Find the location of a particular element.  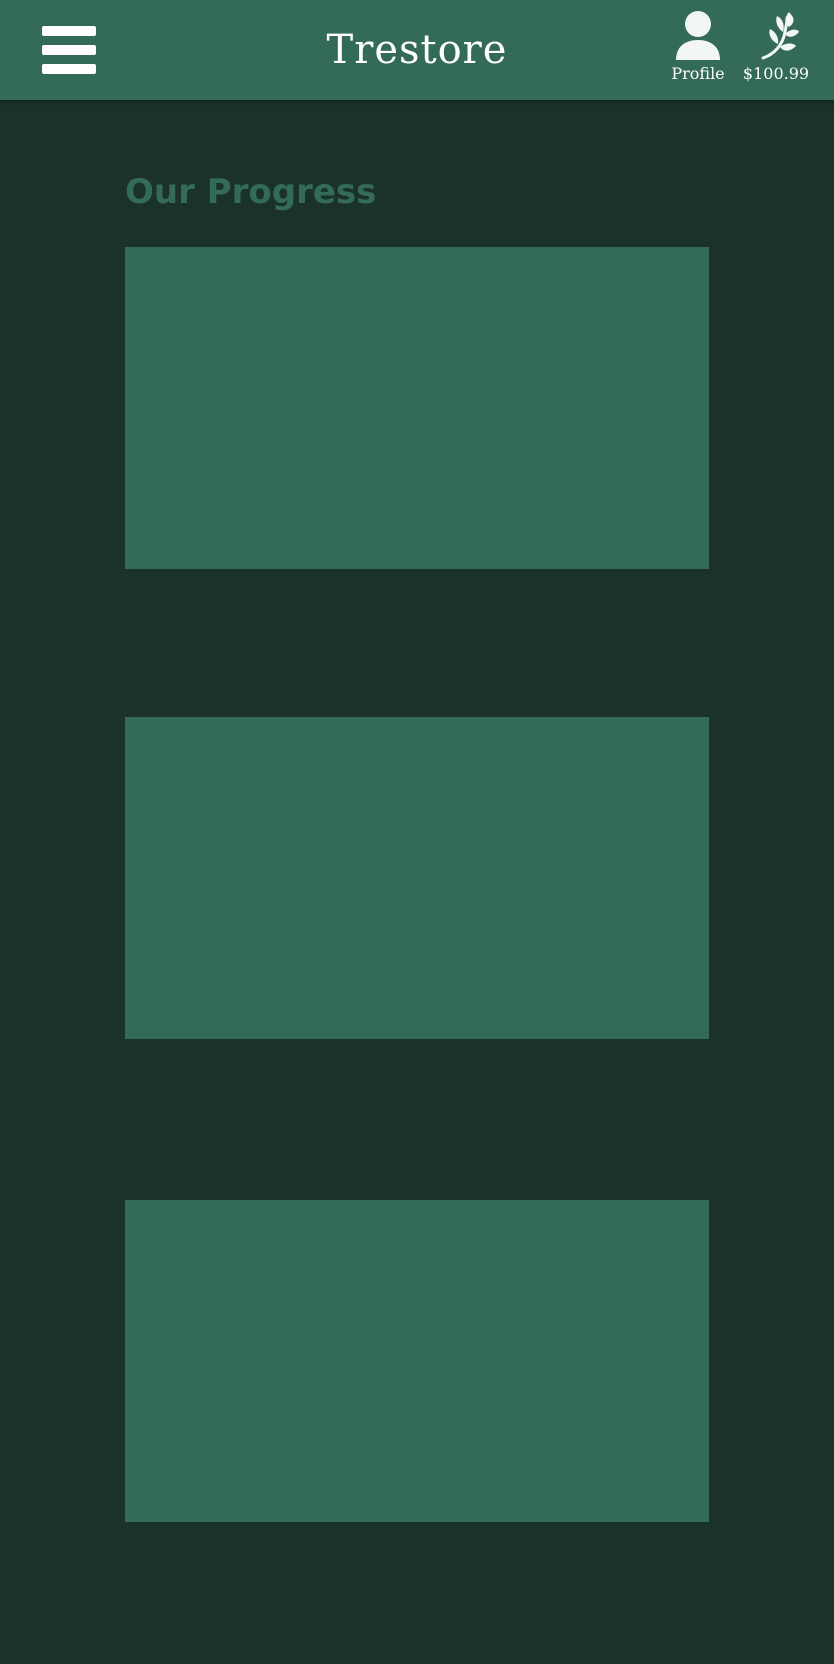

sprout-icon is located at coordinates (780, 36).